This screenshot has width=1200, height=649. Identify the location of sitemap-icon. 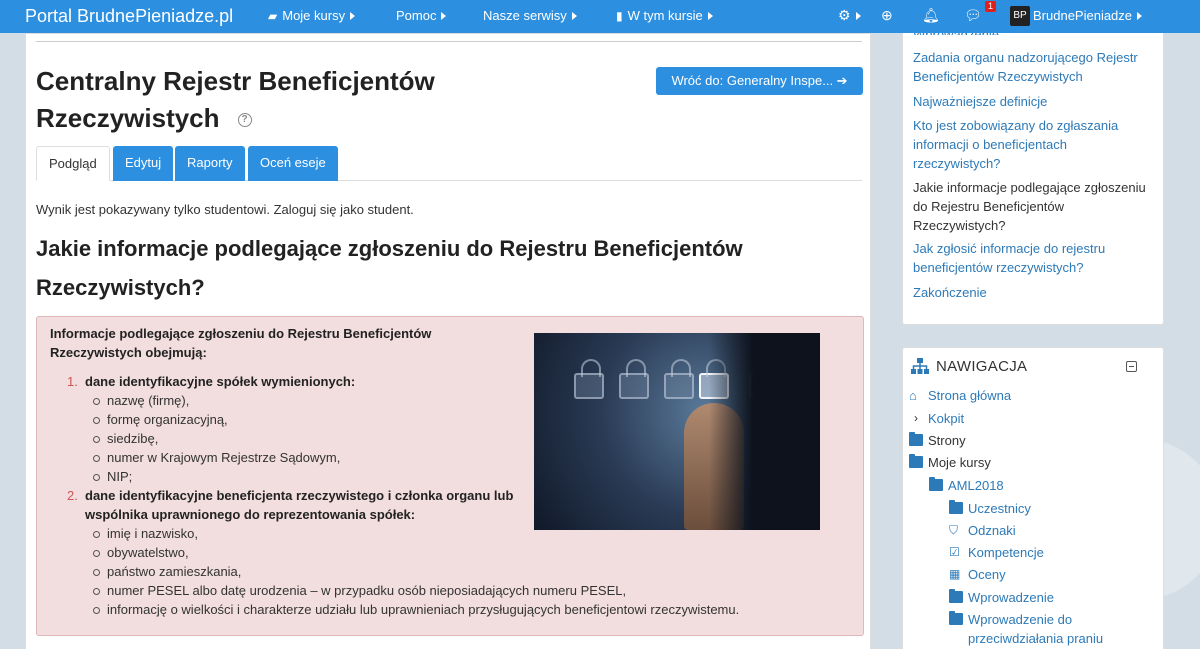
(920, 366).